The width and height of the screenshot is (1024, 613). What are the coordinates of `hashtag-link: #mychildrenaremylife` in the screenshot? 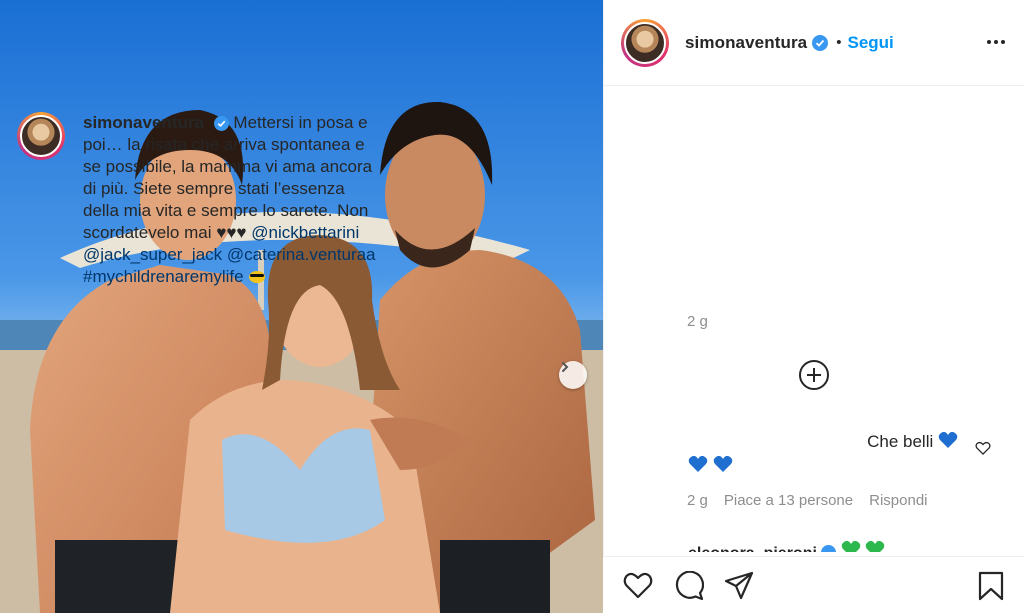 It's located at (163, 276).